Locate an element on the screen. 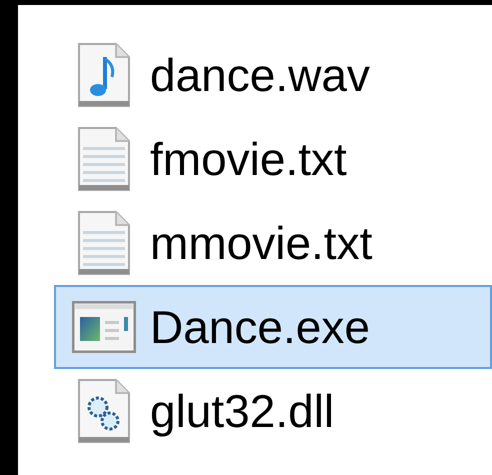 This screenshot has width=492, height=475. audio-file-icon is located at coordinates (104, 75).